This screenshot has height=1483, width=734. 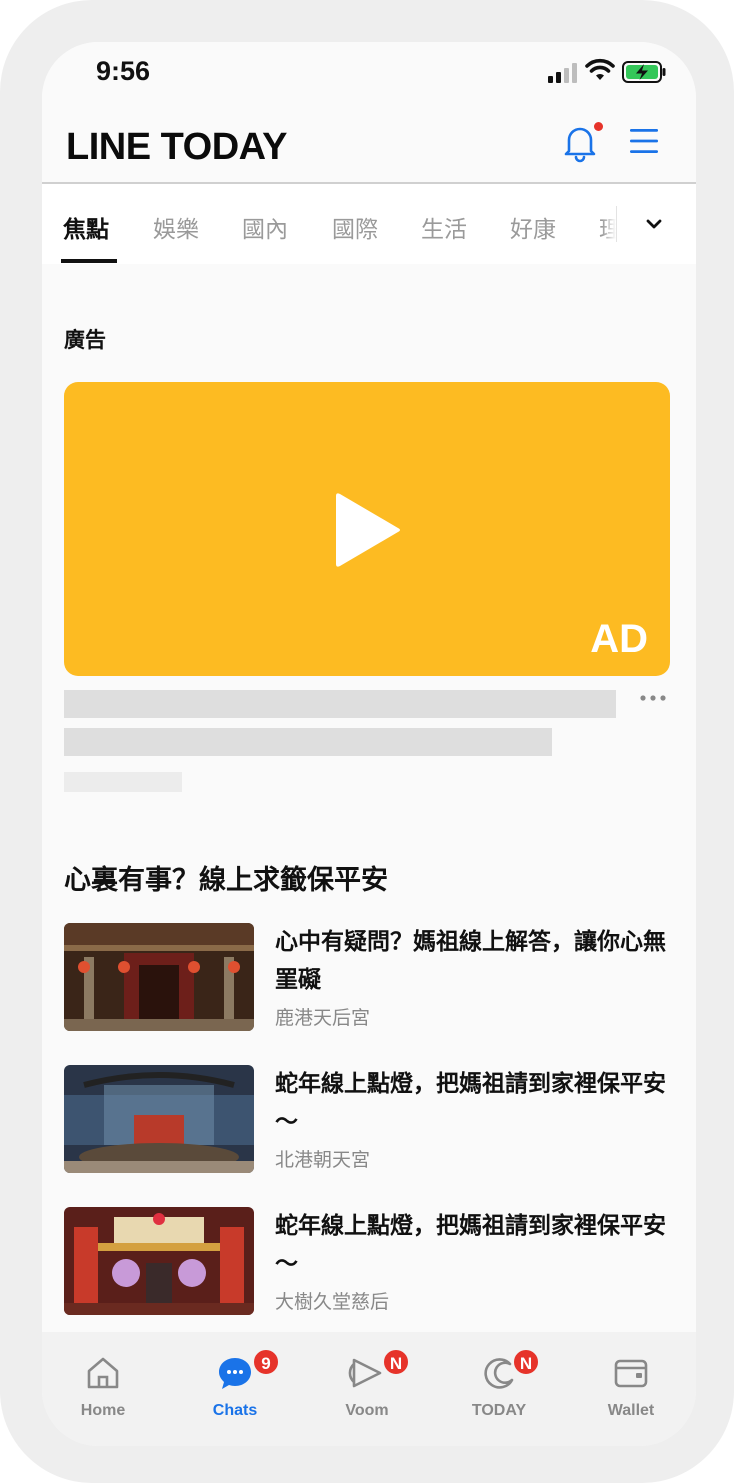 What do you see at coordinates (85, 340) in the screenshot?
I see `ad-section-label: 廣告` at bounding box center [85, 340].